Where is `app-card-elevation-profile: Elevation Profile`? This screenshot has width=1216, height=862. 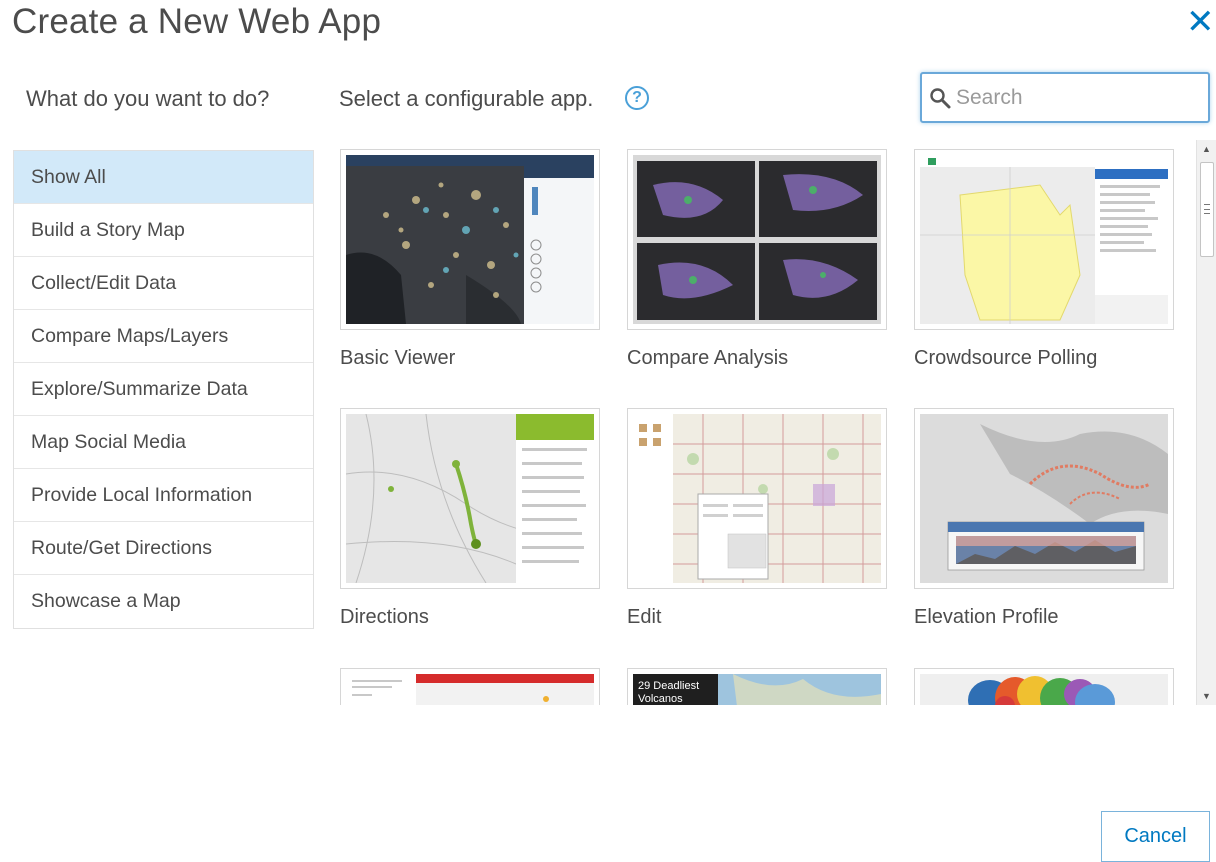
app-card-elevation-profile: Elevation Profile is located at coordinates (1044, 518).